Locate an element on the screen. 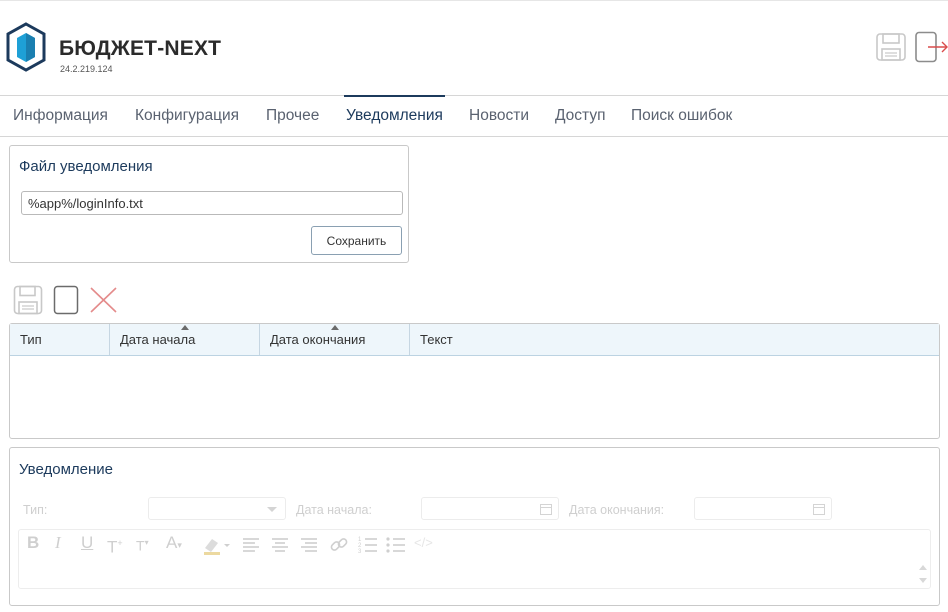 The width and height of the screenshot is (948, 612). scrollbar-arrows-icon is located at coordinates (923, 574).